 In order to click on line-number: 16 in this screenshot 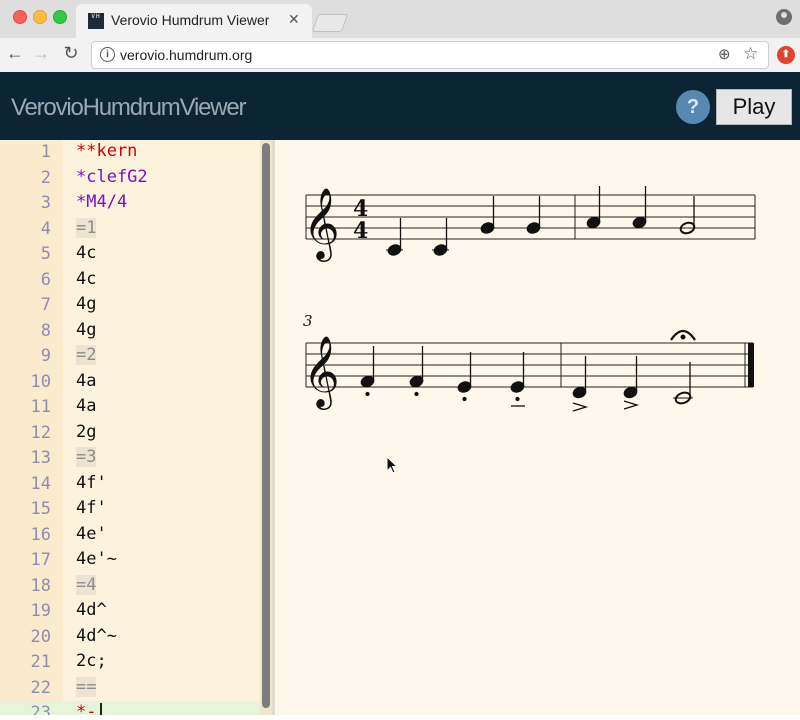, I will do `click(40, 534)`.